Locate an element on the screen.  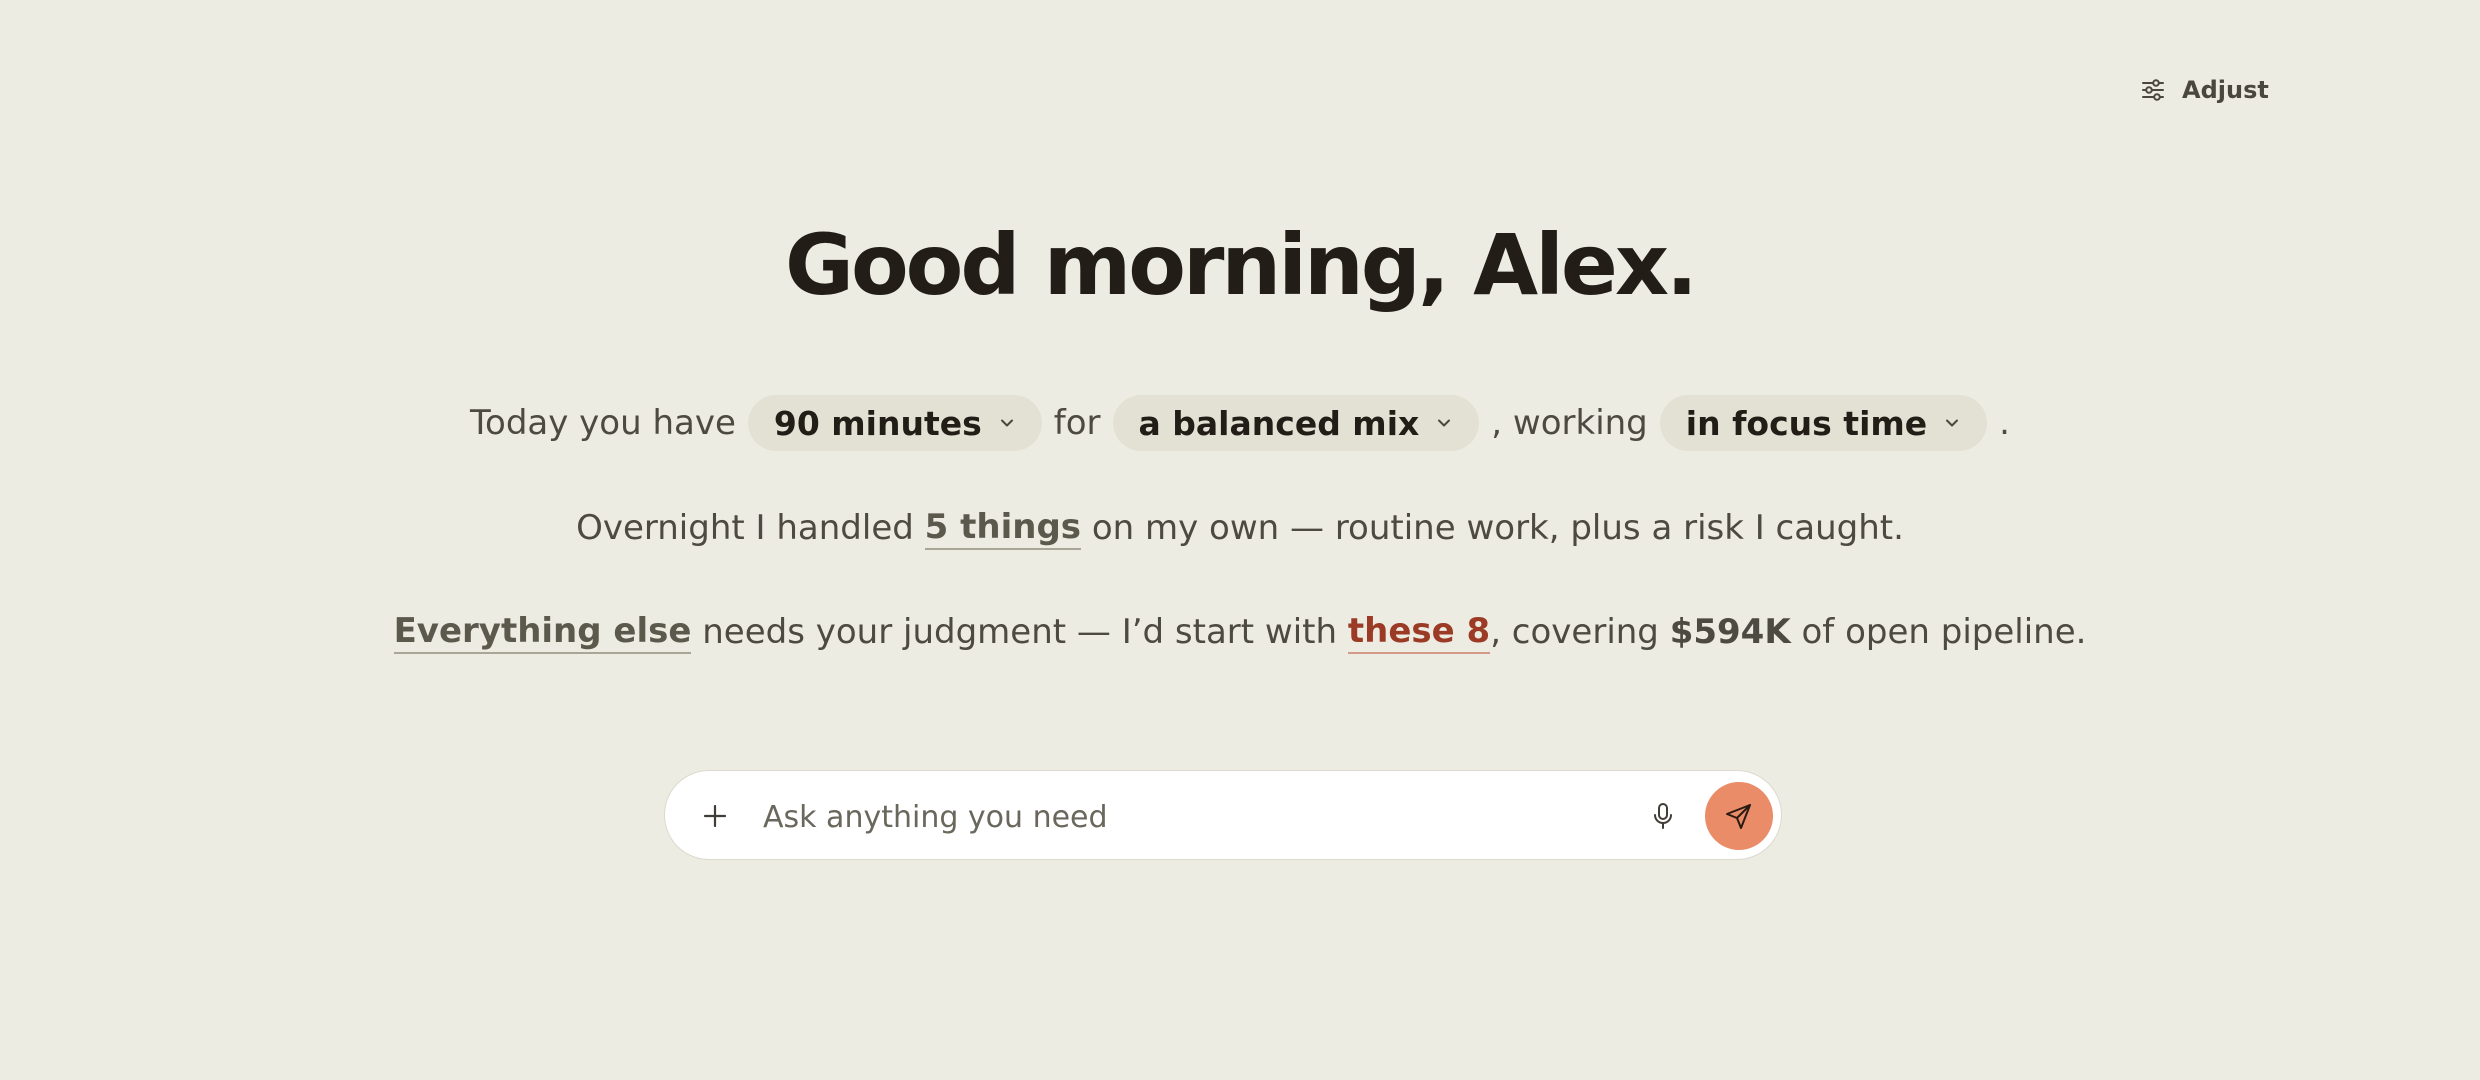
overnight-prefix: Overnight I handled is located at coordinates (750, 528).